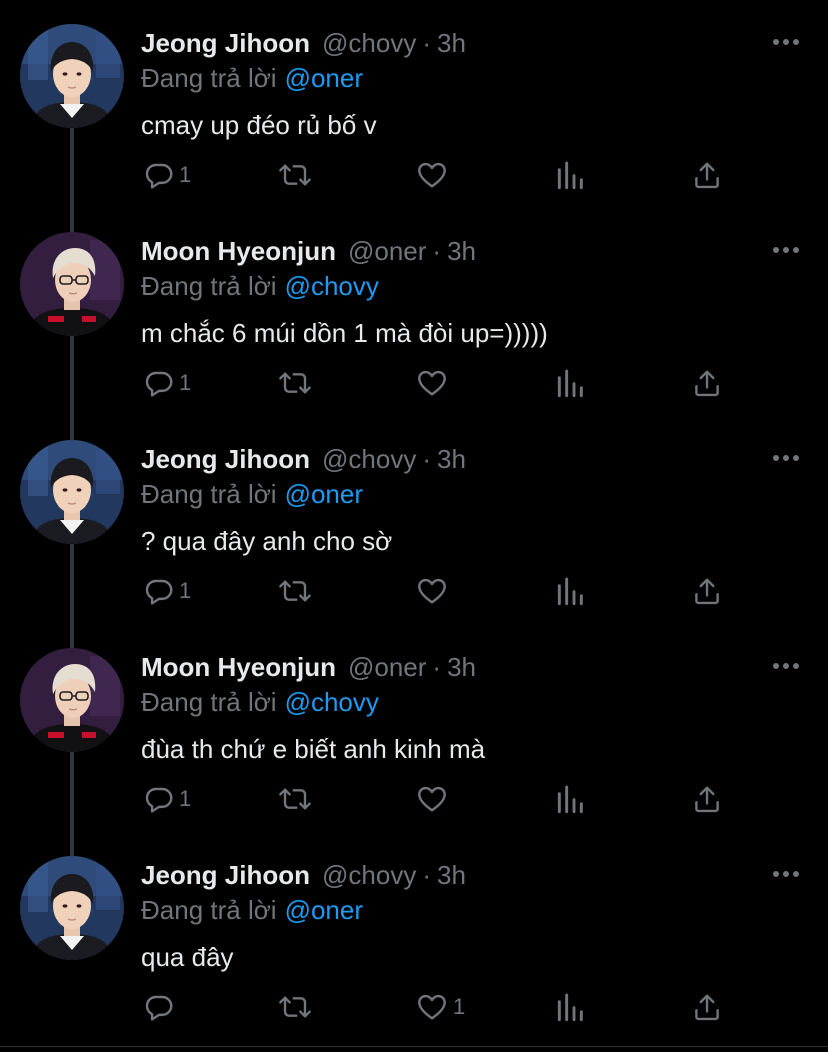 This screenshot has height=1052, width=828. I want to click on reply-button, so click(161, 1007).